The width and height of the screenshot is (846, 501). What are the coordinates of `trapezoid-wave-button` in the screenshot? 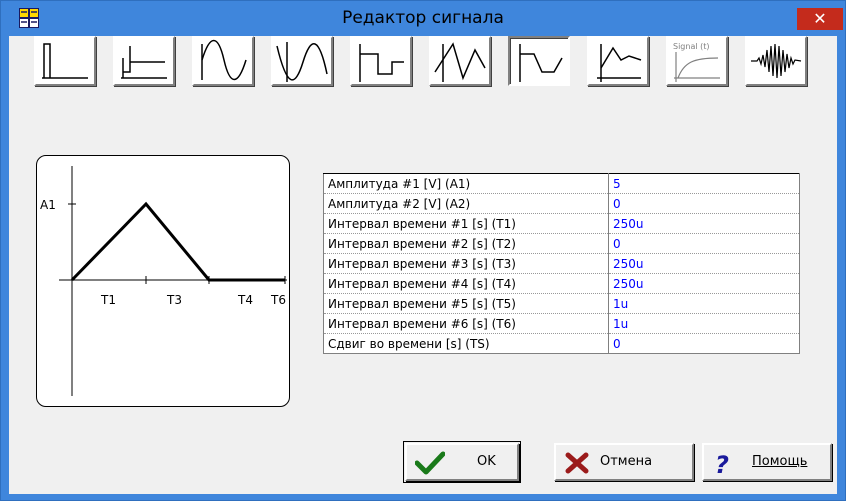 It's located at (539, 61).